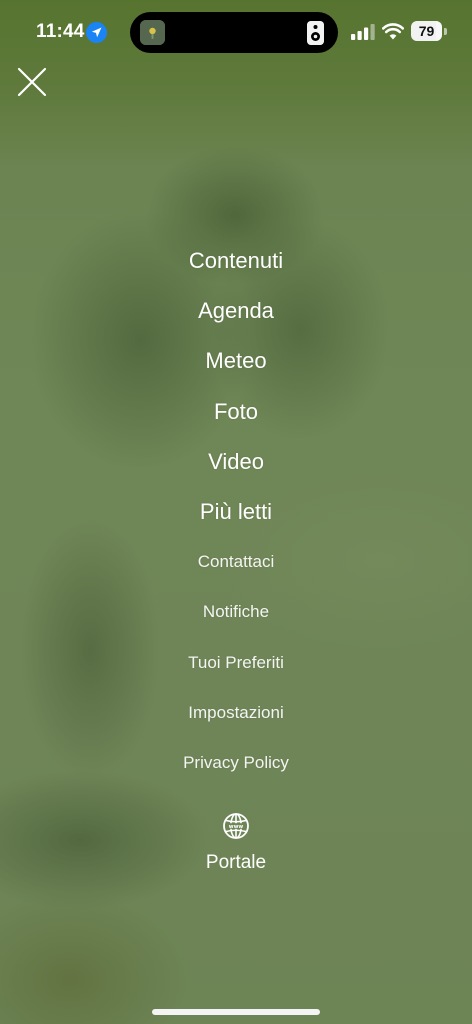  I want to click on wifi-icon, so click(393, 31).